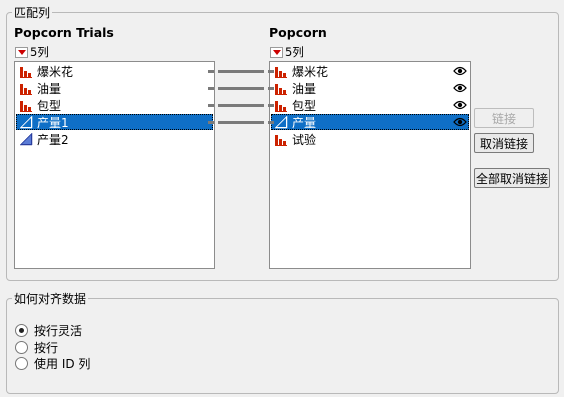 The image size is (564, 397). I want to click on right-columns-count: 5列, so click(294, 52).